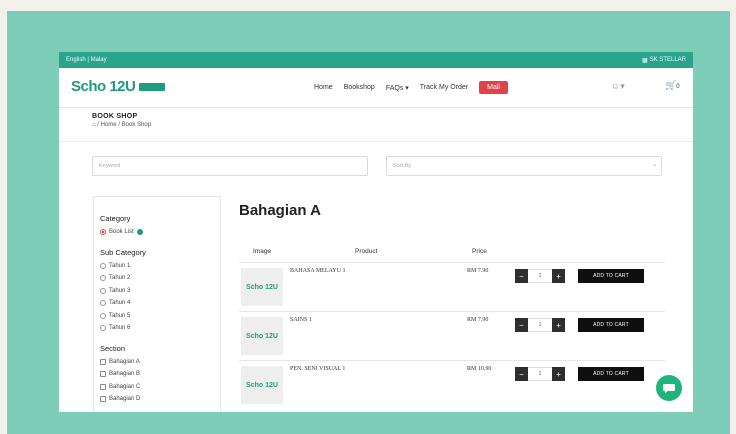  What do you see at coordinates (120, 328) in the screenshot?
I see `subcategory-label: Tahun 6` at bounding box center [120, 328].